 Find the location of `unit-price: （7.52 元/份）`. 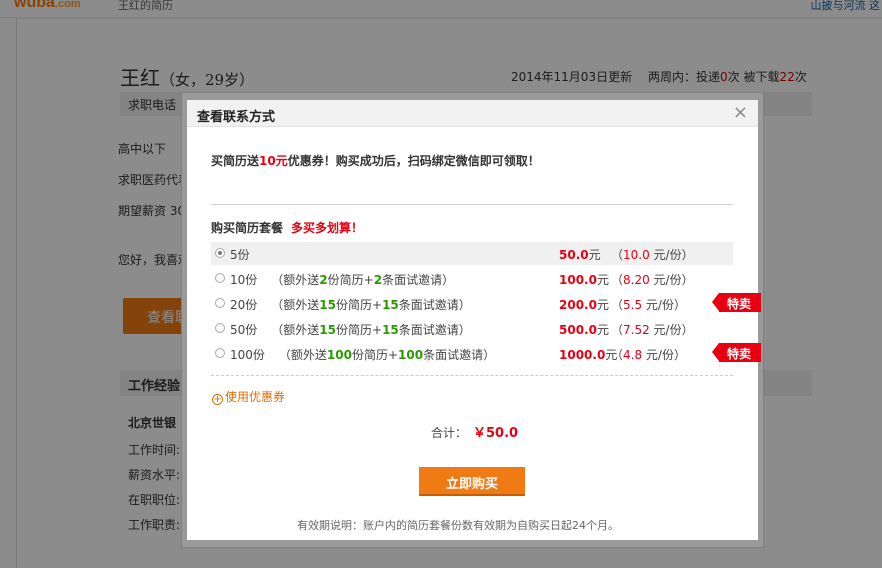

unit-price: （7.52 元/份） is located at coordinates (652, 330).